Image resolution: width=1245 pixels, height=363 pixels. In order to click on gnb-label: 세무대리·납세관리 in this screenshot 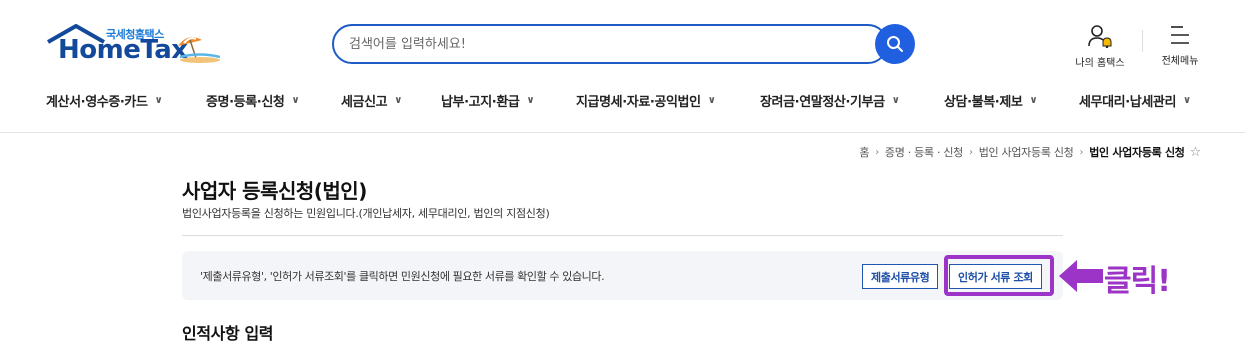, I will do `click(1128, 102)`.